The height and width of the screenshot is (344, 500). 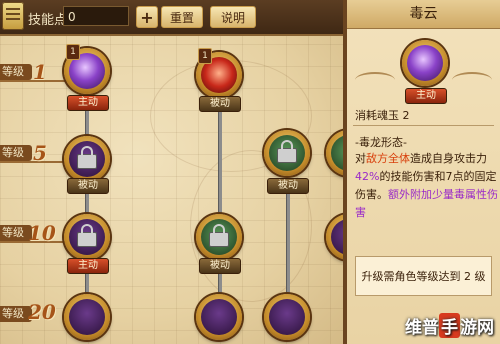 What do you see at coordinates (423, 125) in the screenshot?
I see `divider` at bounding box center [423, 125].